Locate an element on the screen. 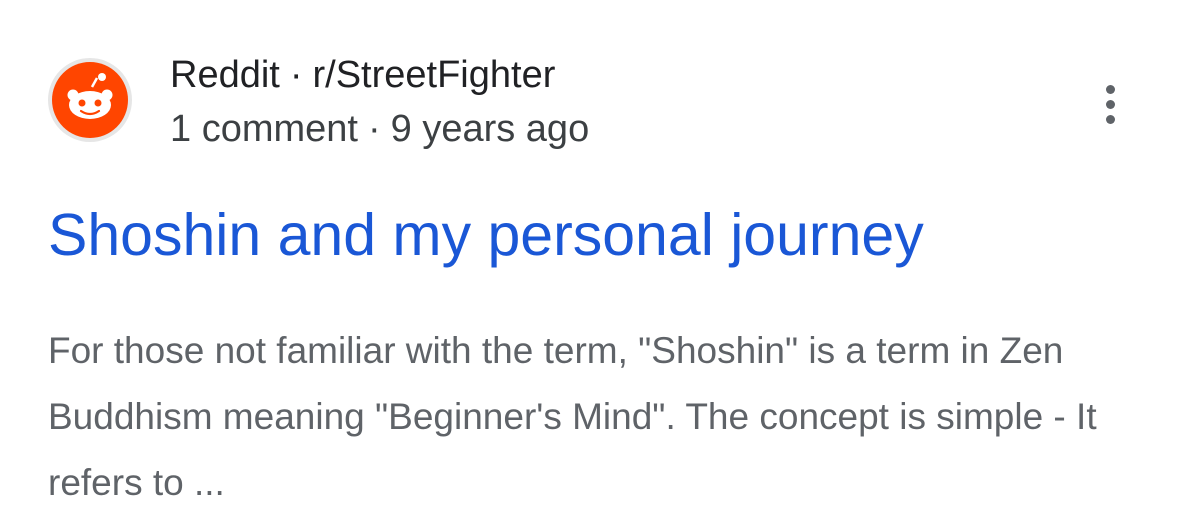  reddit-alien-icon is located at coordinates (90, 100).